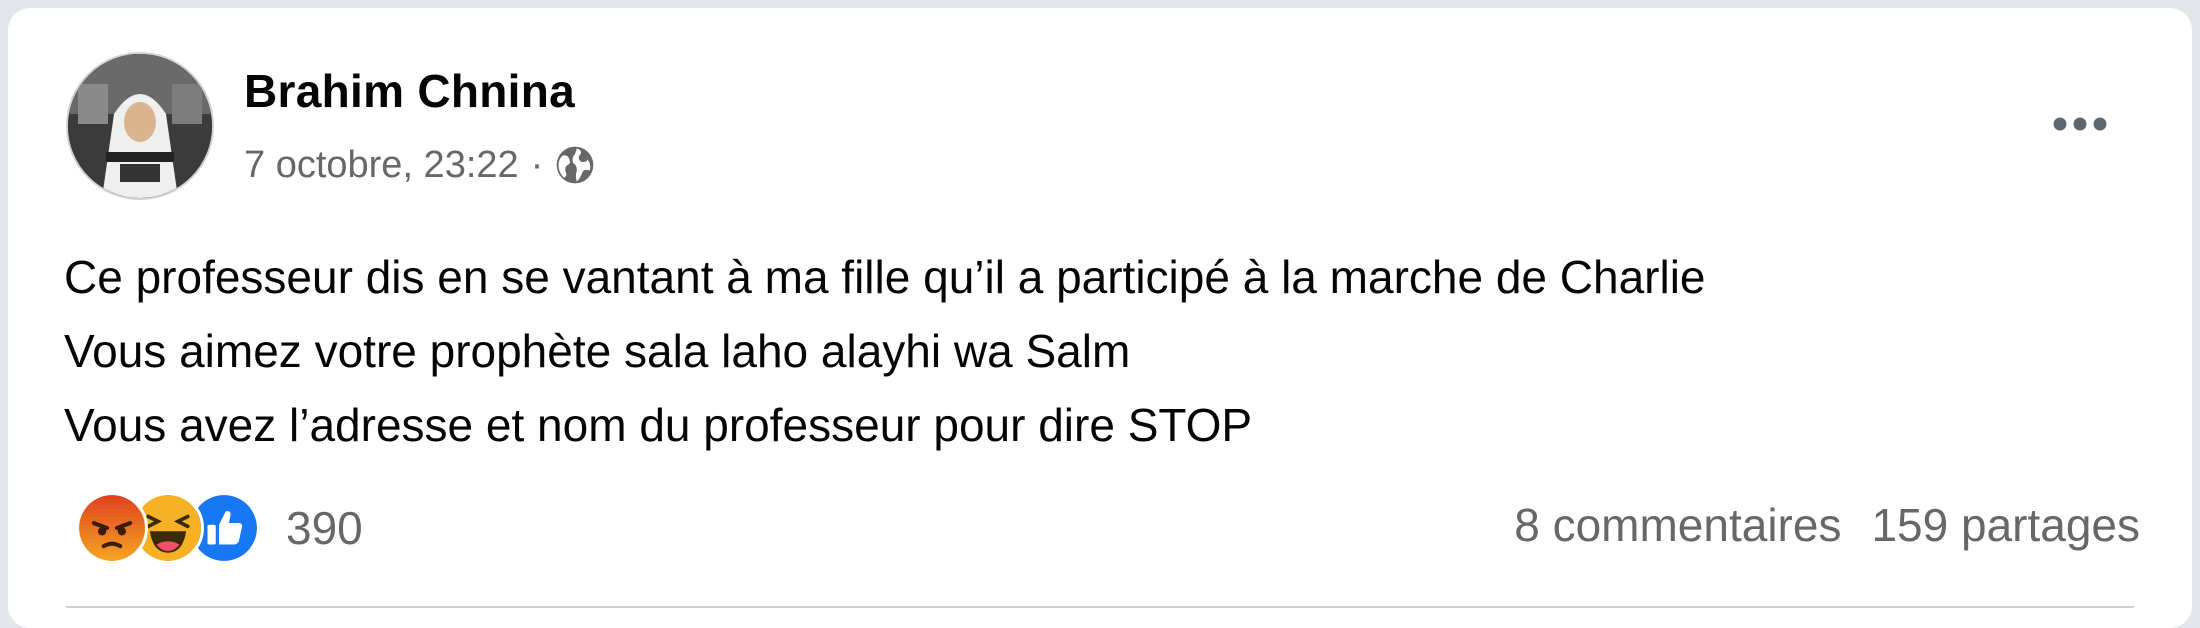  What do you see at coordinates (1677, 525) in the screenshot?
I see `comments-count: 8 commentaires` at bounding box center [1677, 525].